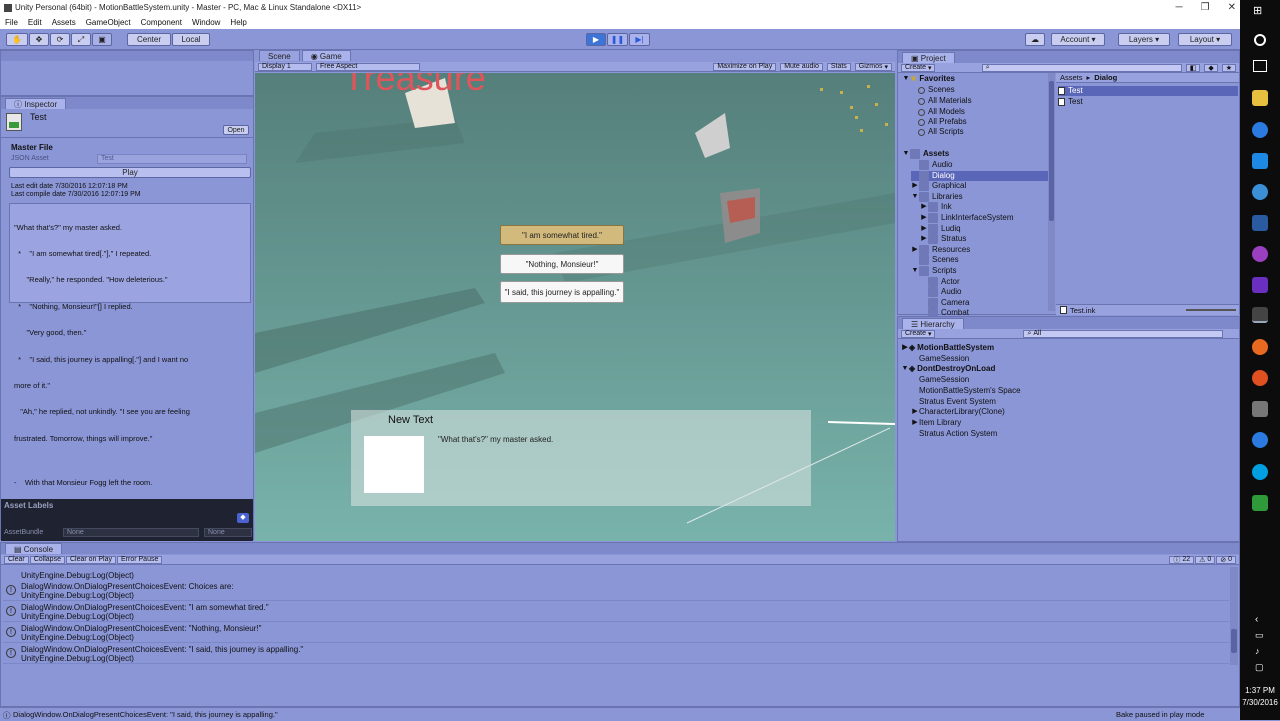 The image size is (1280, 721). I want to click on favorite-item: Scenes, so click(936, 90).